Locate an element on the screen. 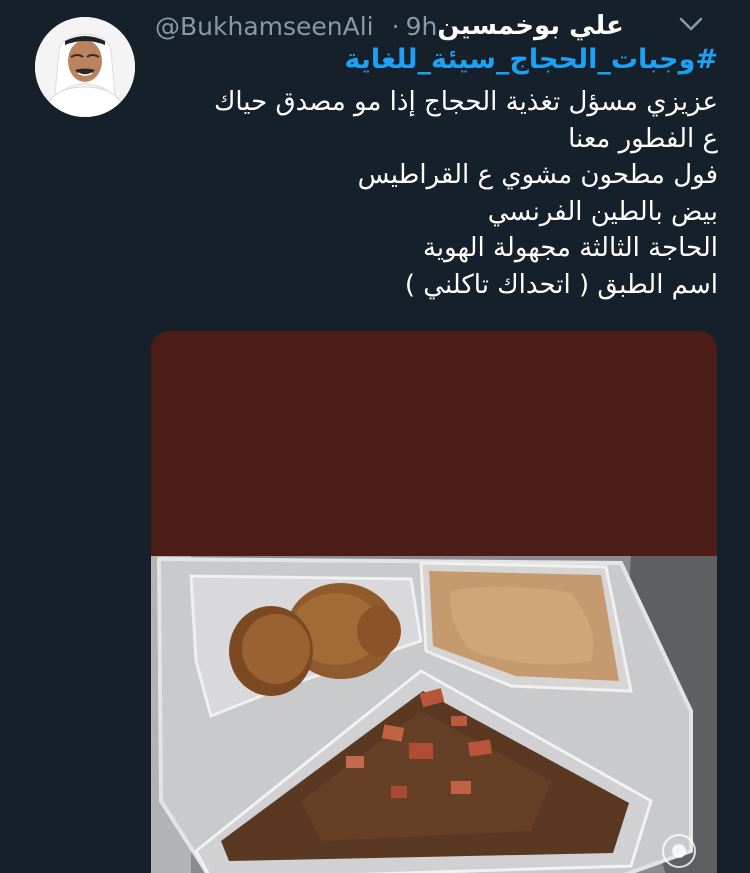 The image size is (750, 873). tweet-header: علي بوخمسين @BukhamseenAli · 9h is located at coordinates (405, 26).